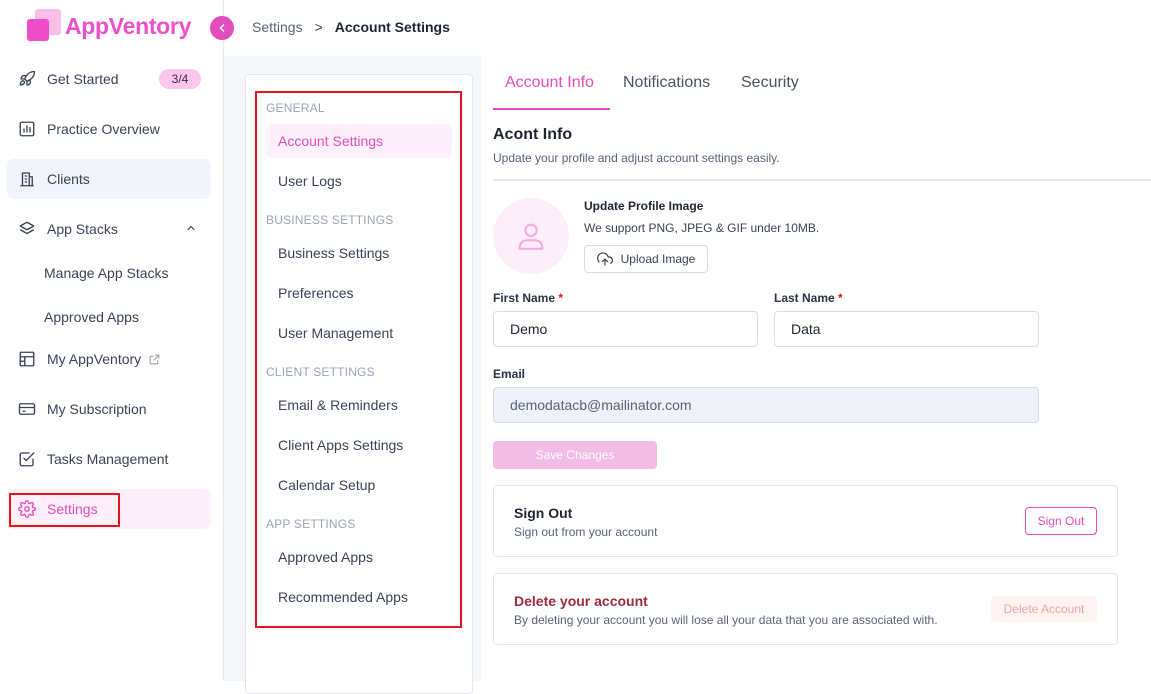  I want to click on user-icon, so click(531, 236).